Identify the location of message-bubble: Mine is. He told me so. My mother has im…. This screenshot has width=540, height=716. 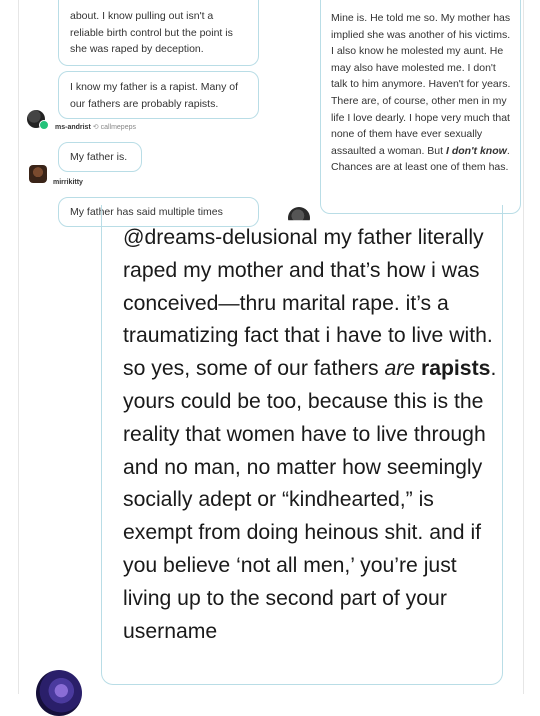
(420, 107).